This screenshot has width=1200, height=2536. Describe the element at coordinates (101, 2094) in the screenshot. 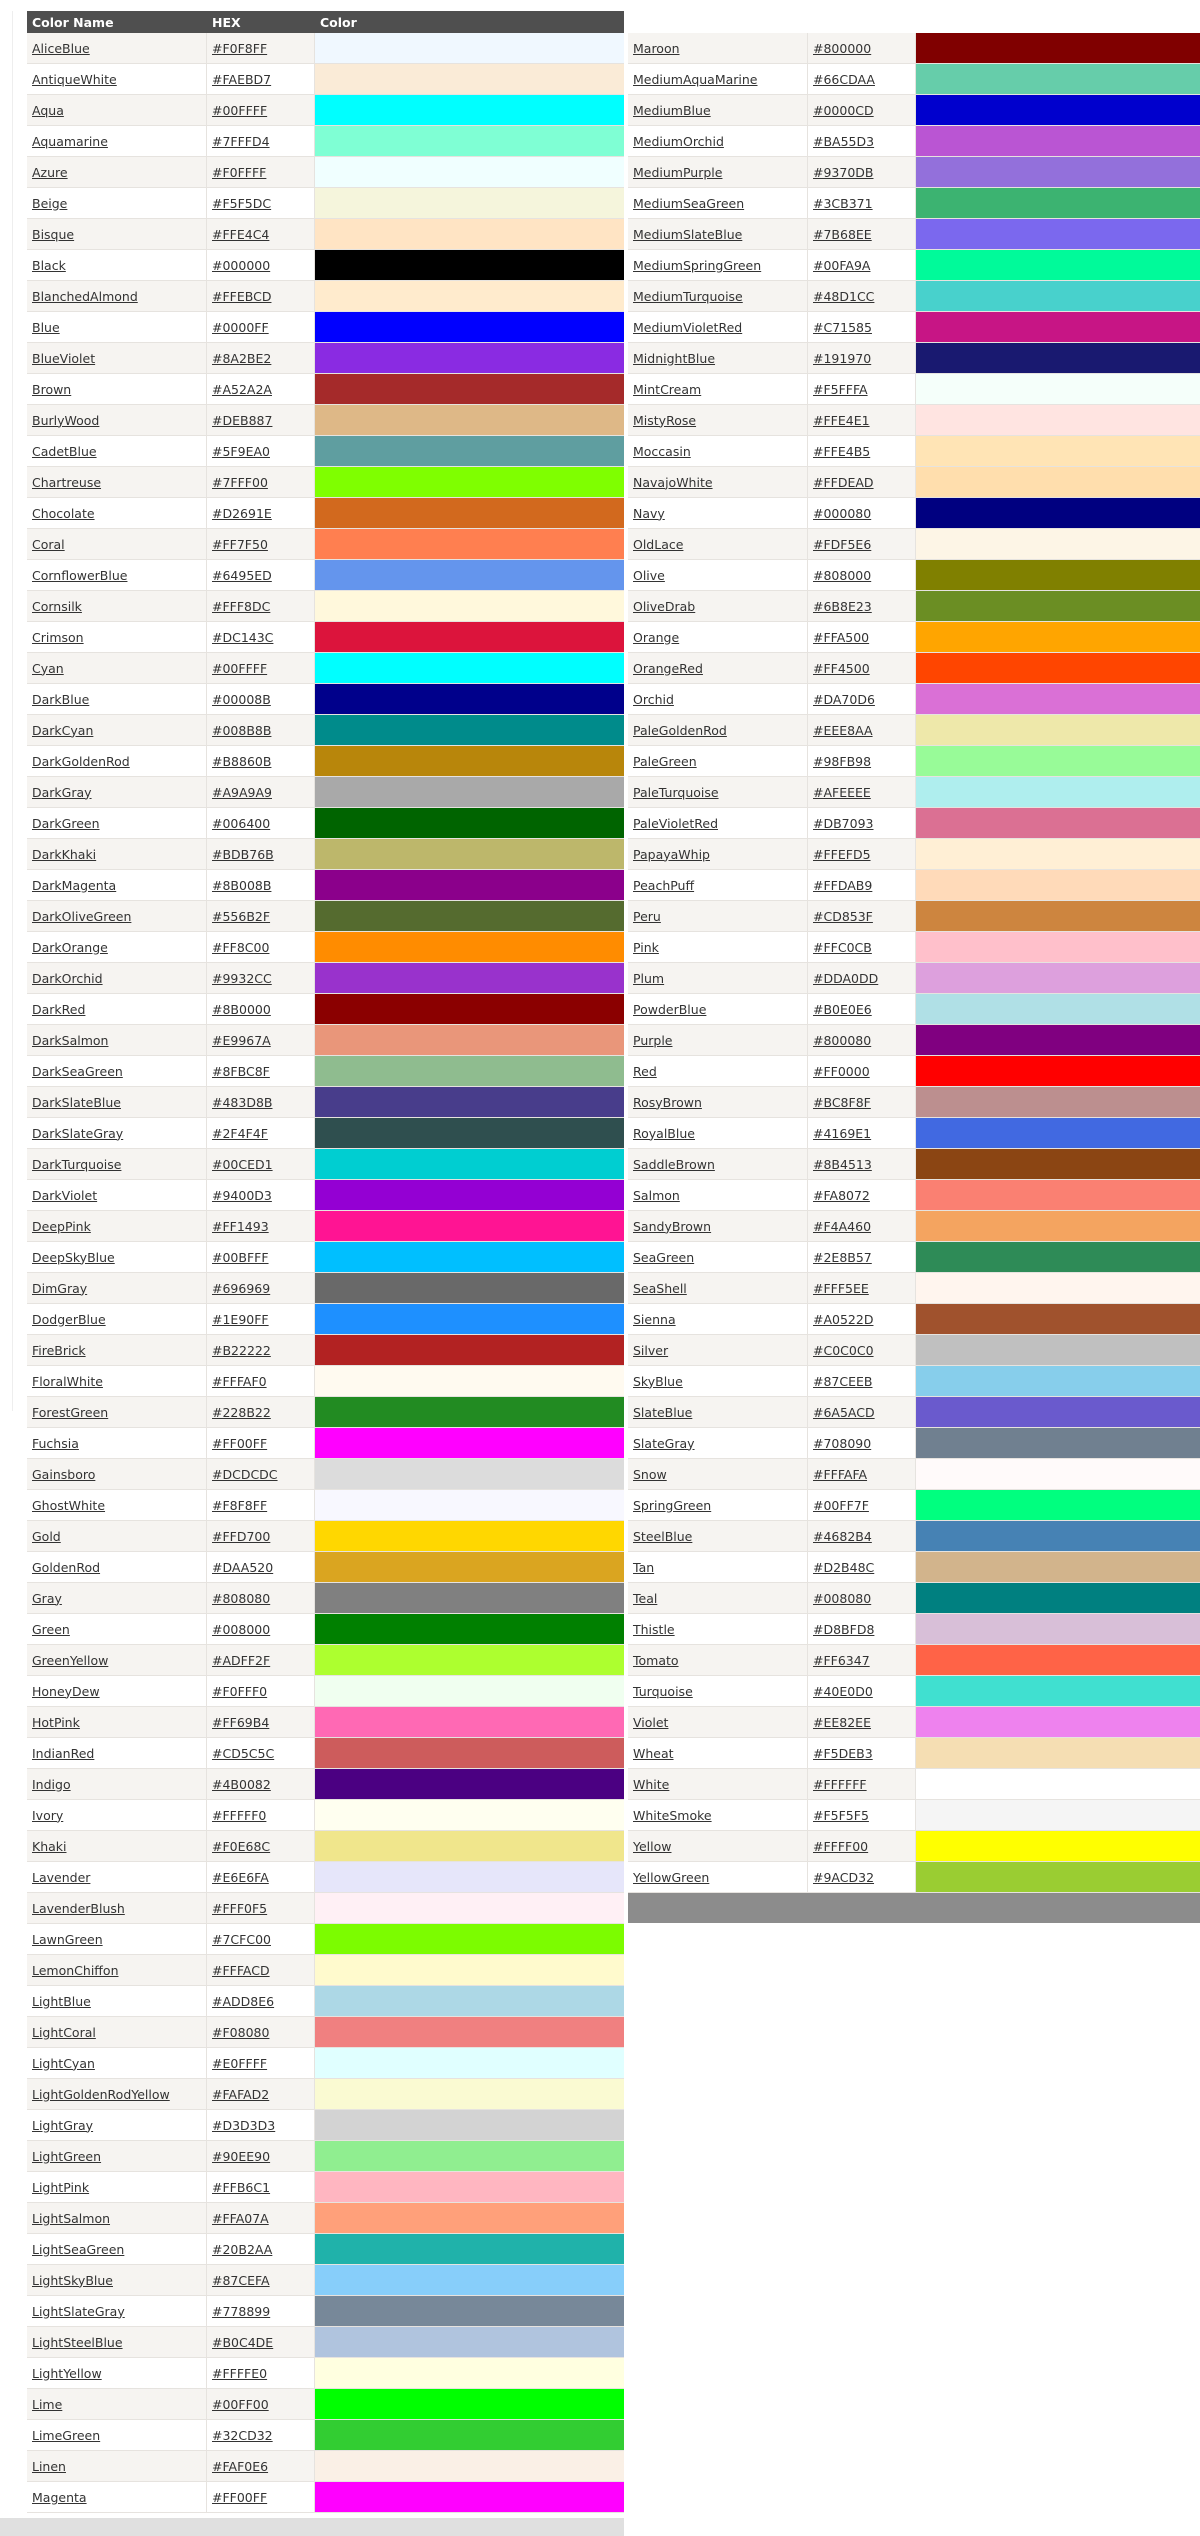

I see `color-name-link: LightGoldenRodYellow` at that location.